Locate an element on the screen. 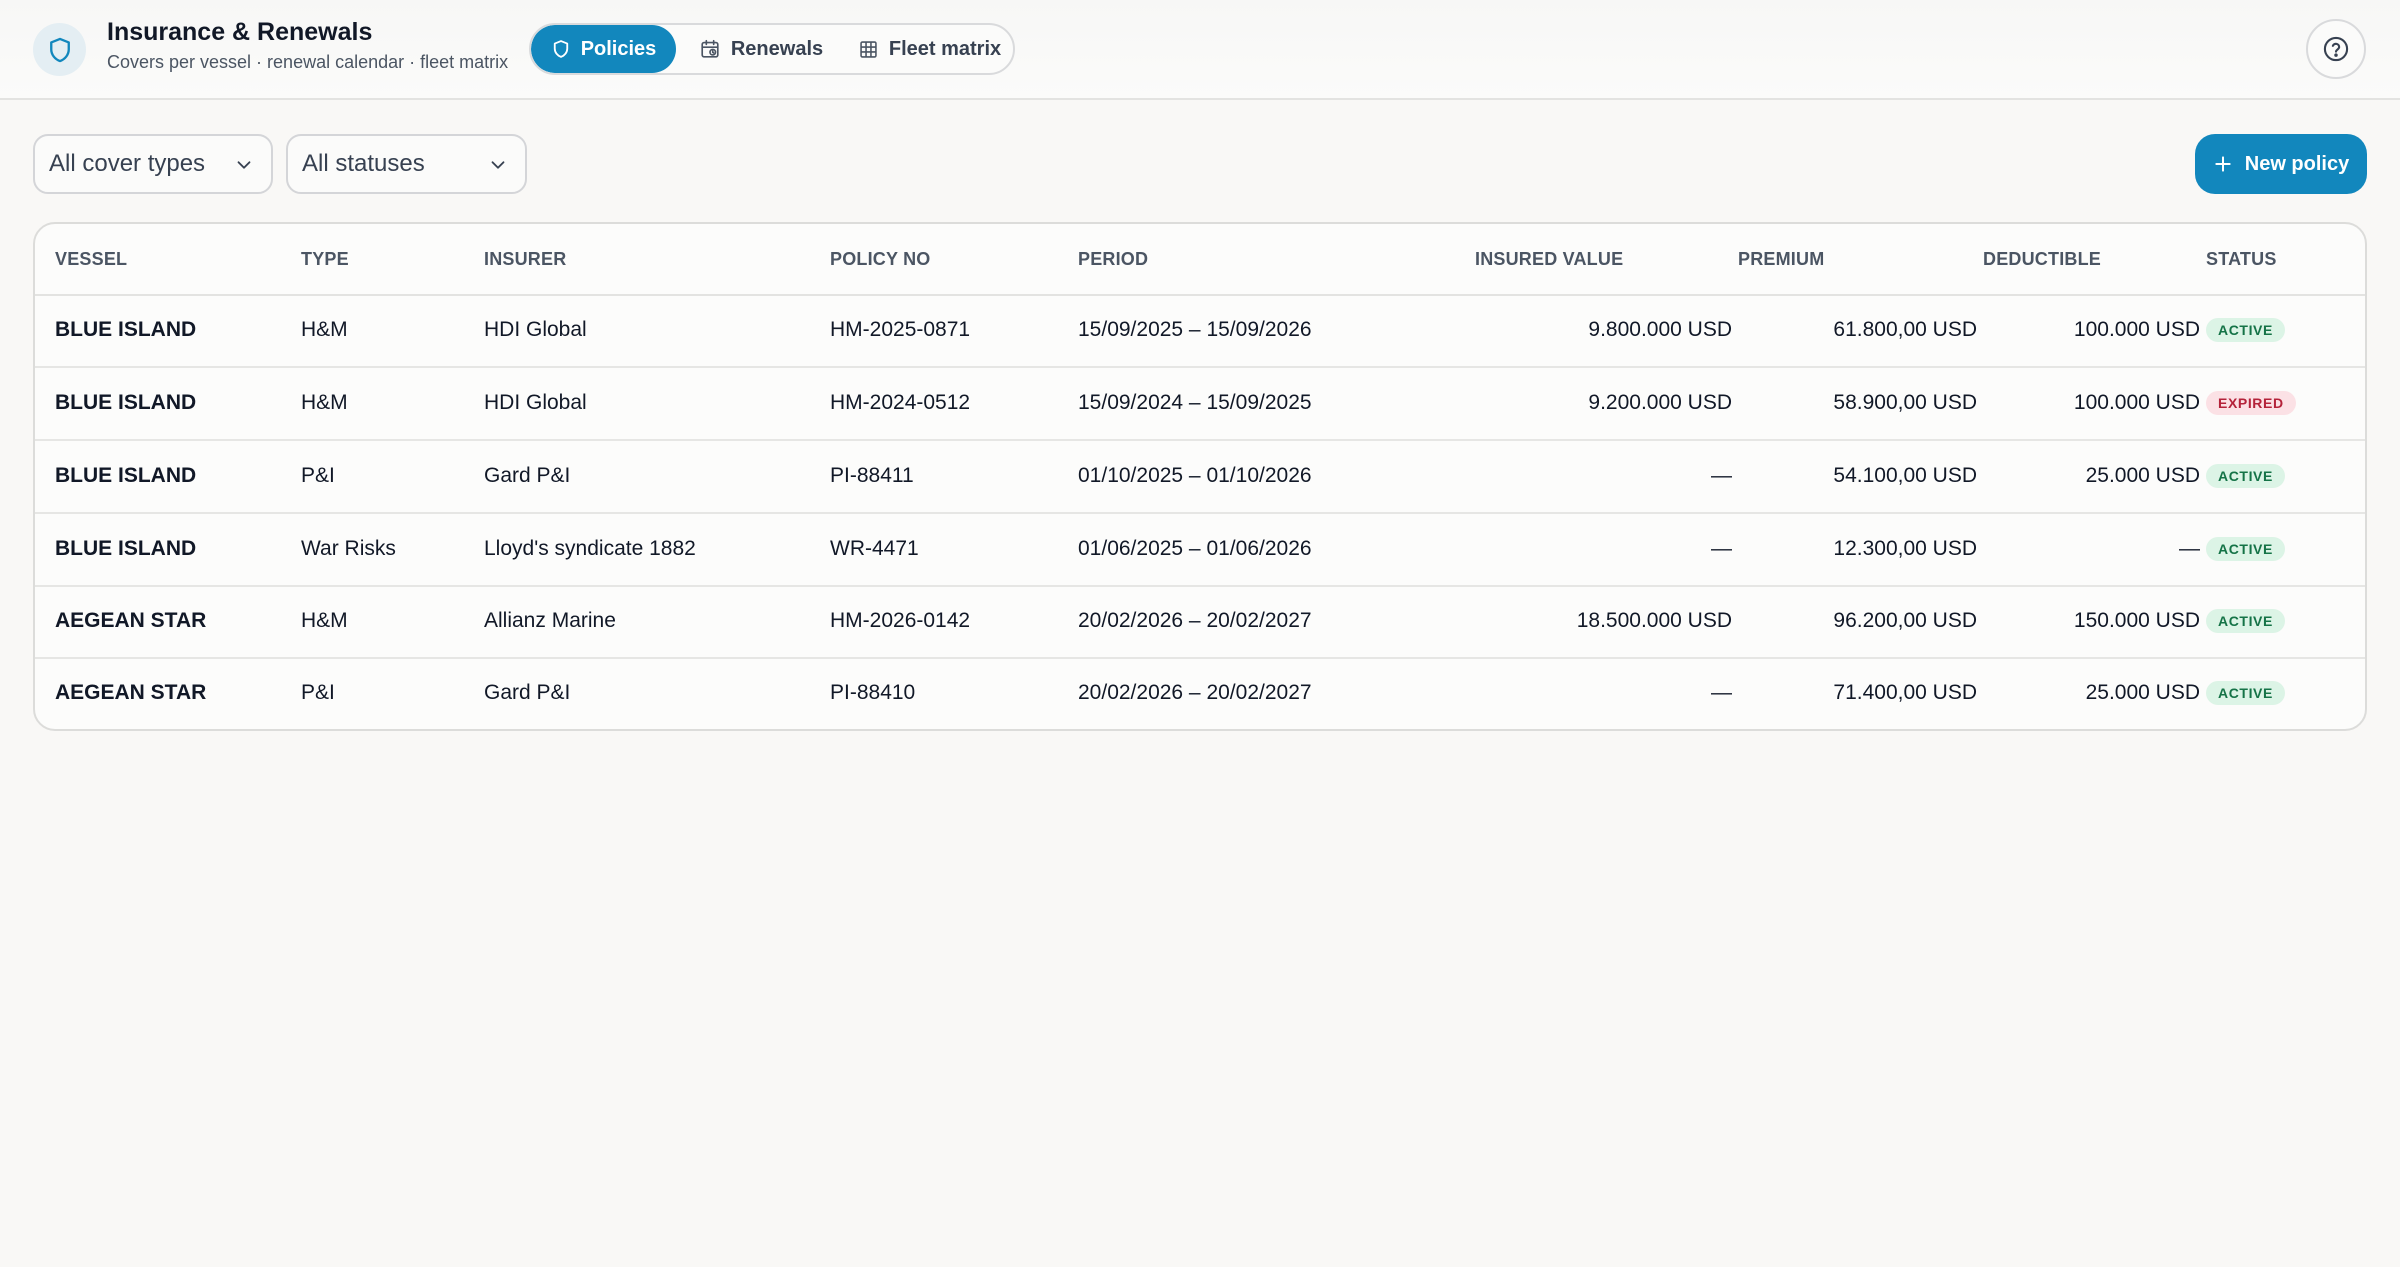  cell-deductible: — is located at coordinates (2189, 548).